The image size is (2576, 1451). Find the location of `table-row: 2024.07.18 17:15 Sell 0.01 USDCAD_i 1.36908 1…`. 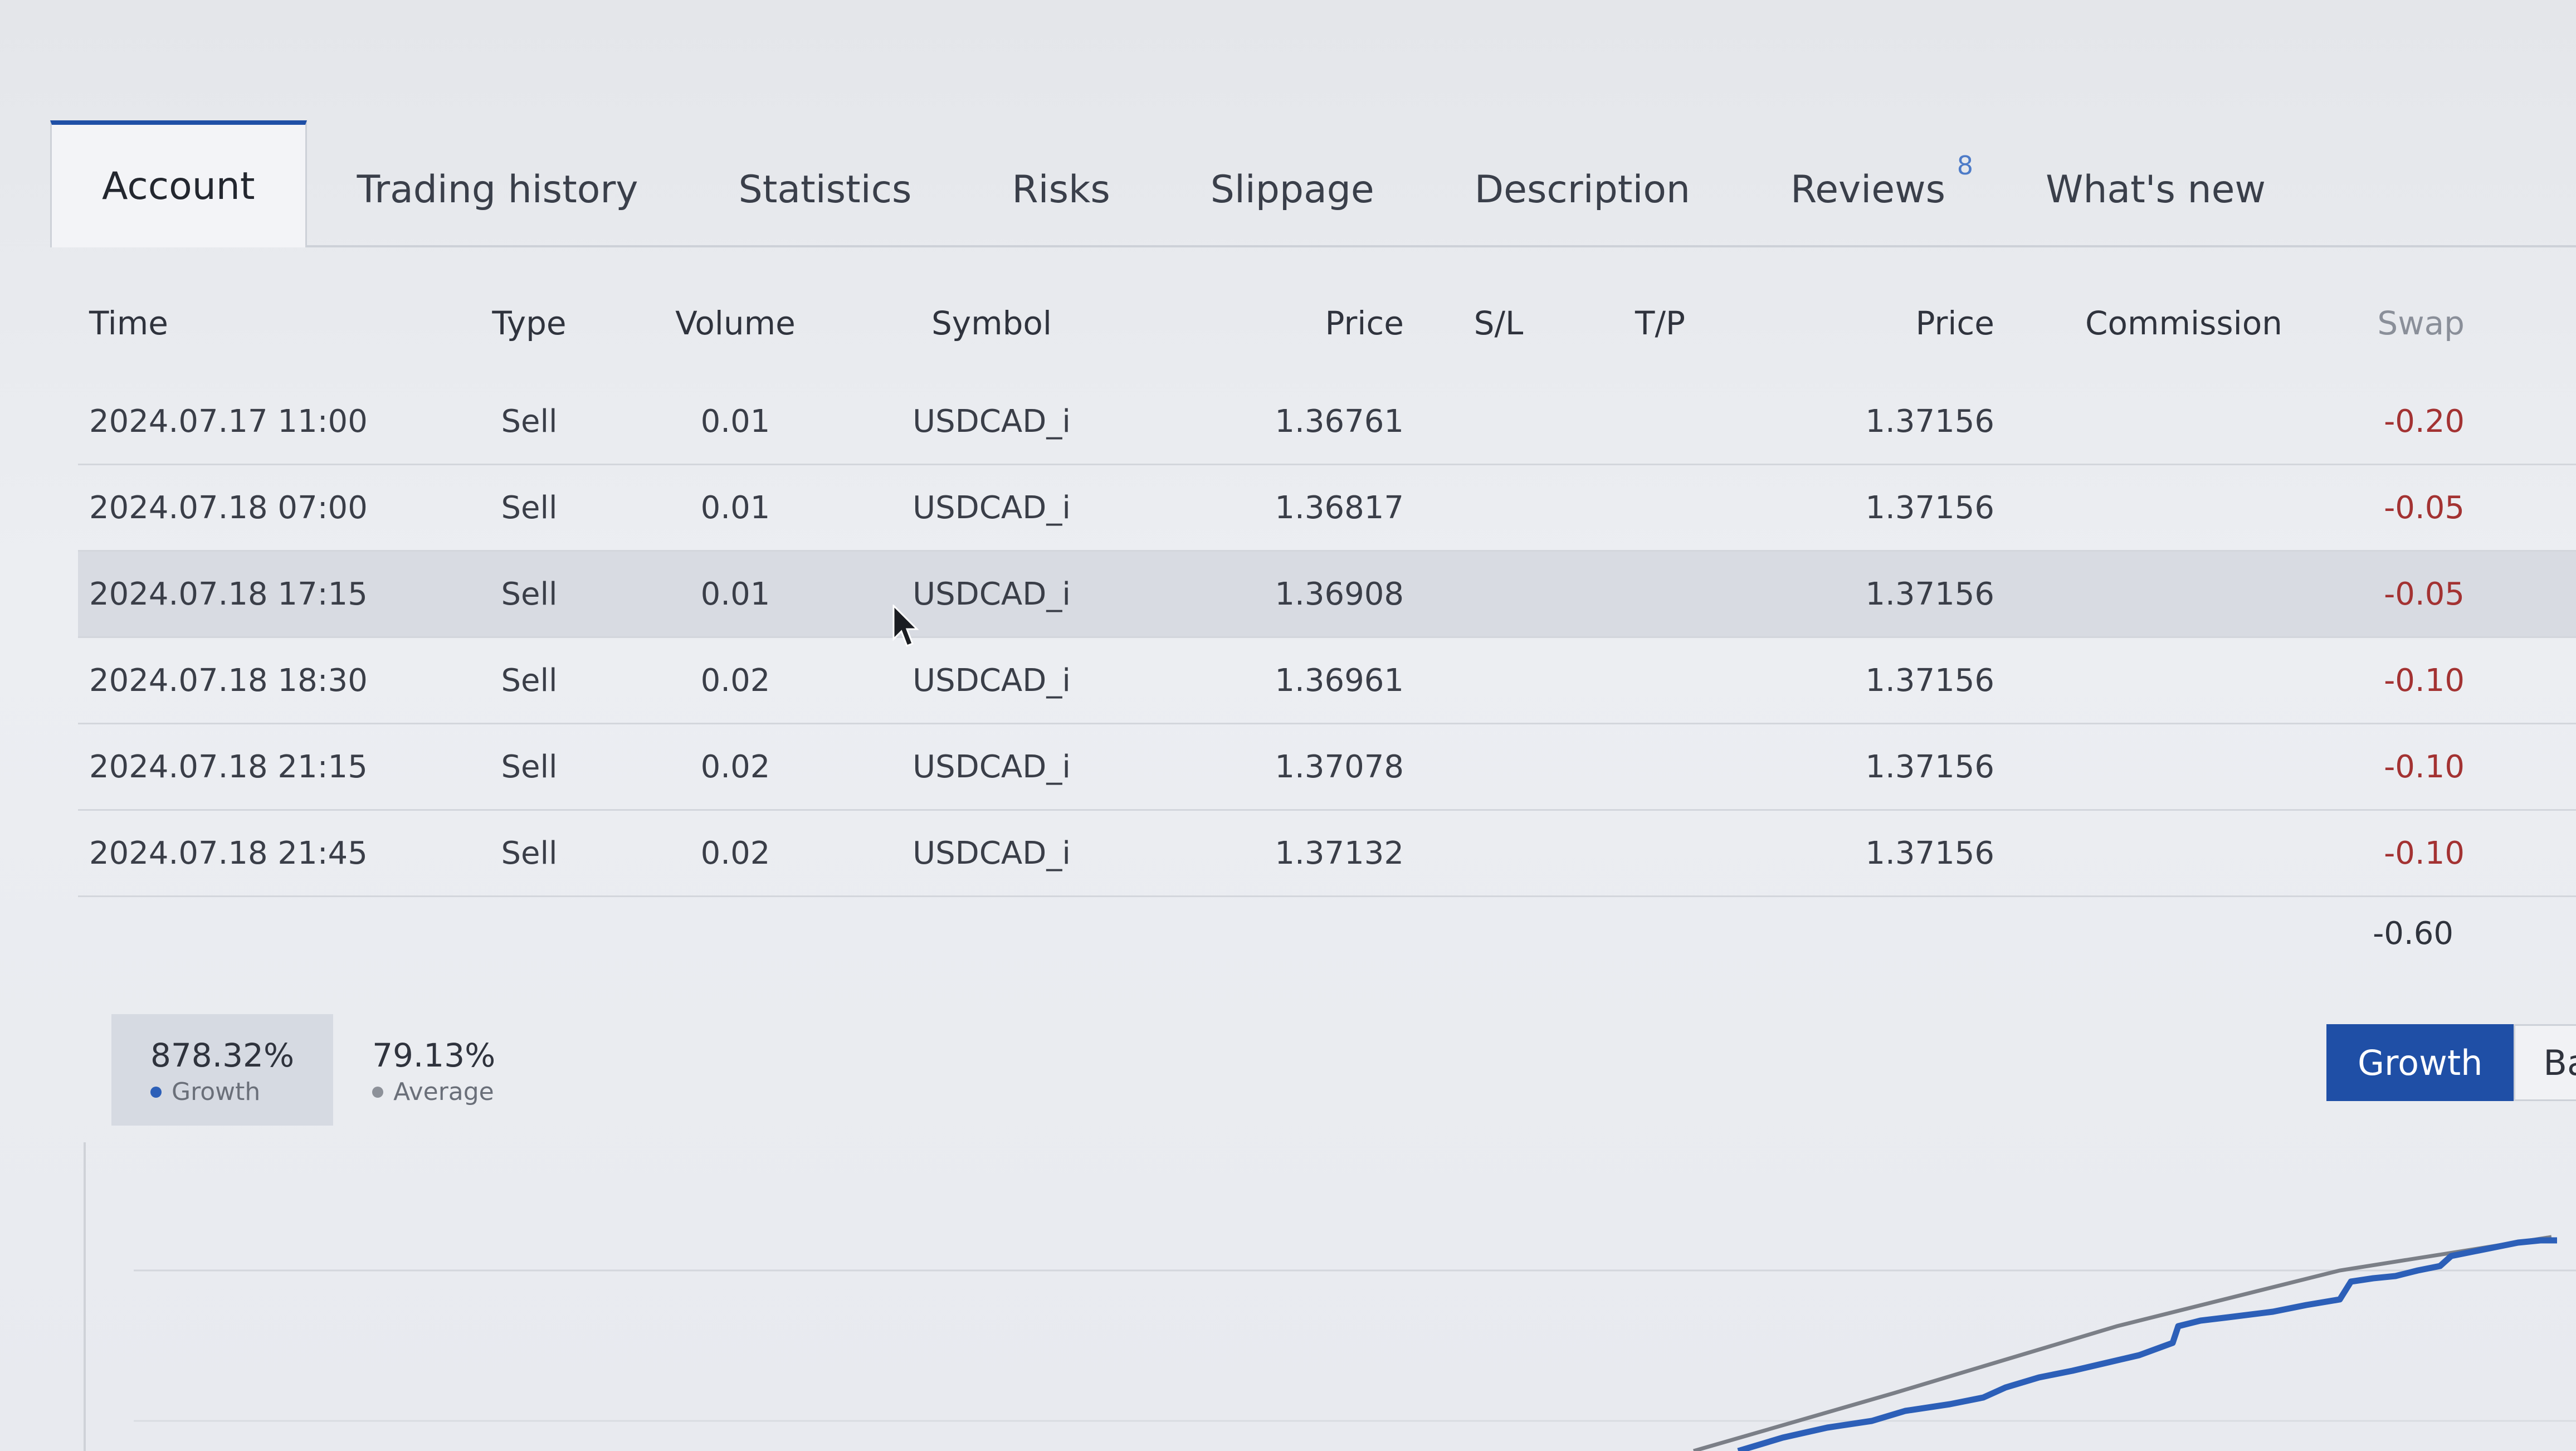

table-row: 2024.07.18 17:15 Sell 0.01 USDCAD_i 1.36908 1… is located at coordinates (1327, 595).